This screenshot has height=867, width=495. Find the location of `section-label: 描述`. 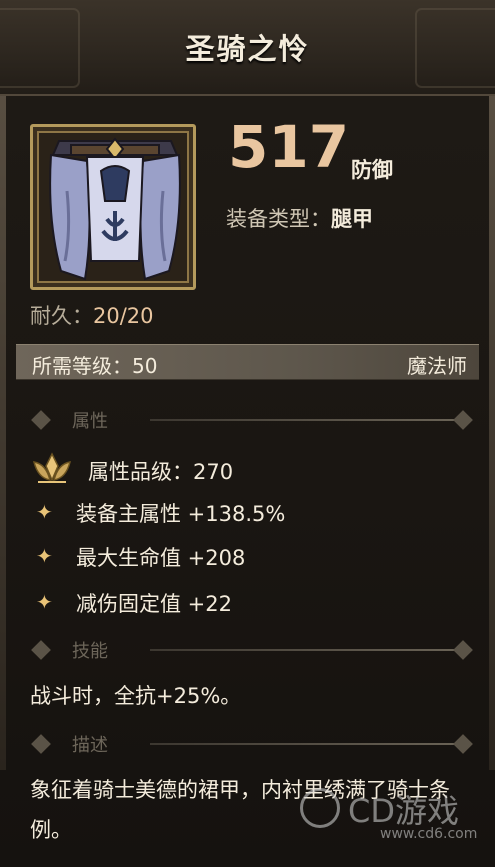

section-label: 描述 is located at coordinates (90, 745).